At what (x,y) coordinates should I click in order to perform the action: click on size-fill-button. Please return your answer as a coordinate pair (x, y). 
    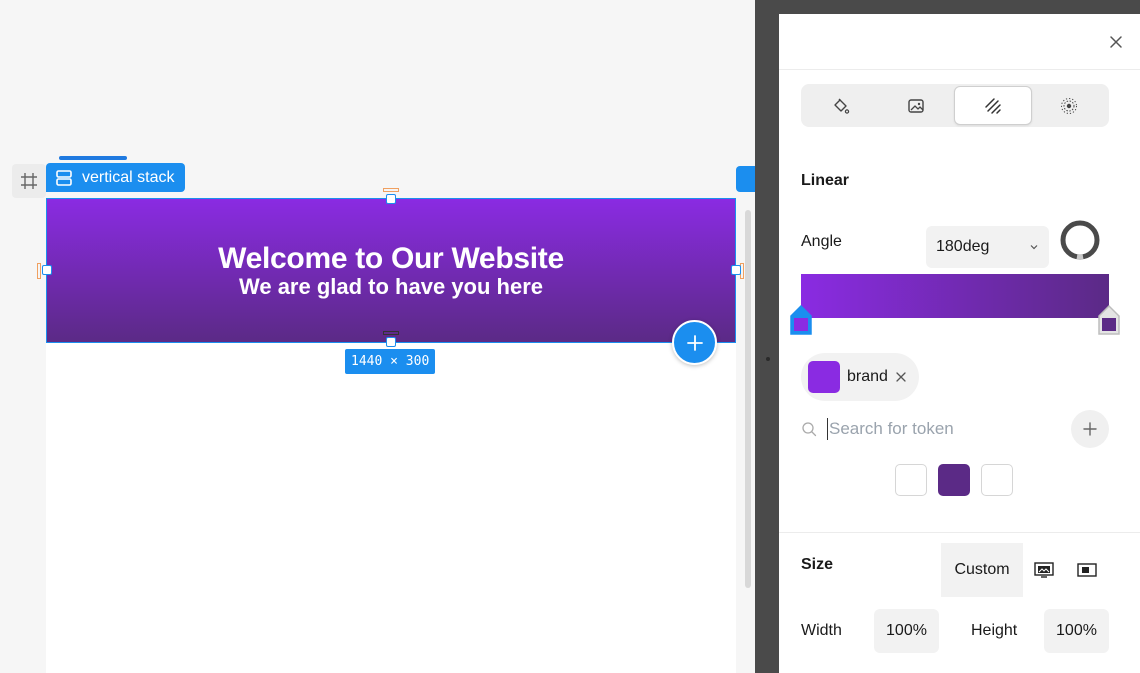
    Looking at the image, I should click on (1044, 570).